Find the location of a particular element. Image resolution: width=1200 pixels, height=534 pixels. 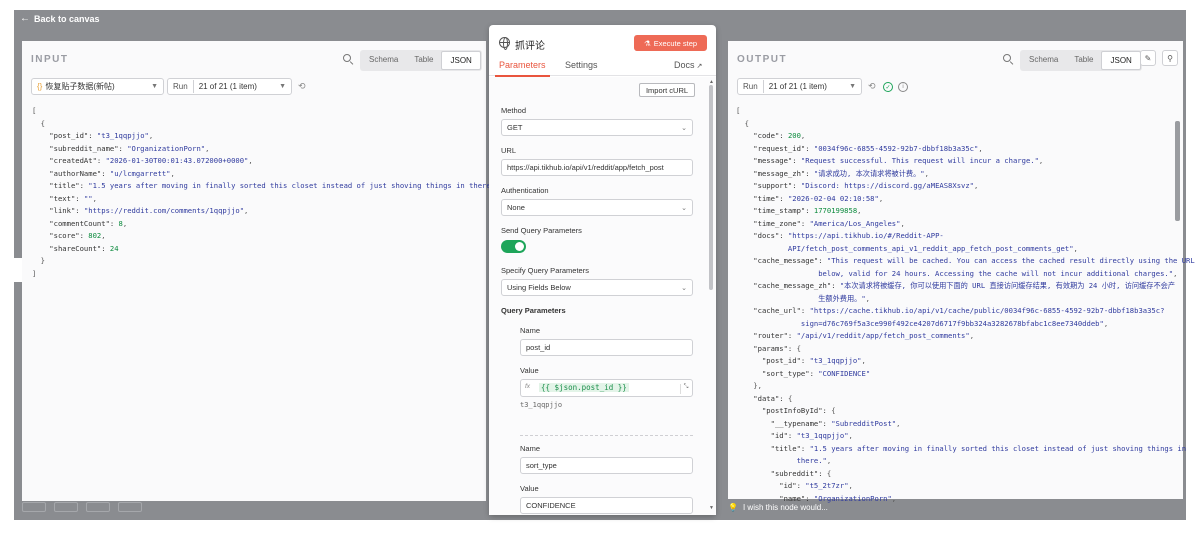

json-token: "link": is located at coordinates (58, 210).